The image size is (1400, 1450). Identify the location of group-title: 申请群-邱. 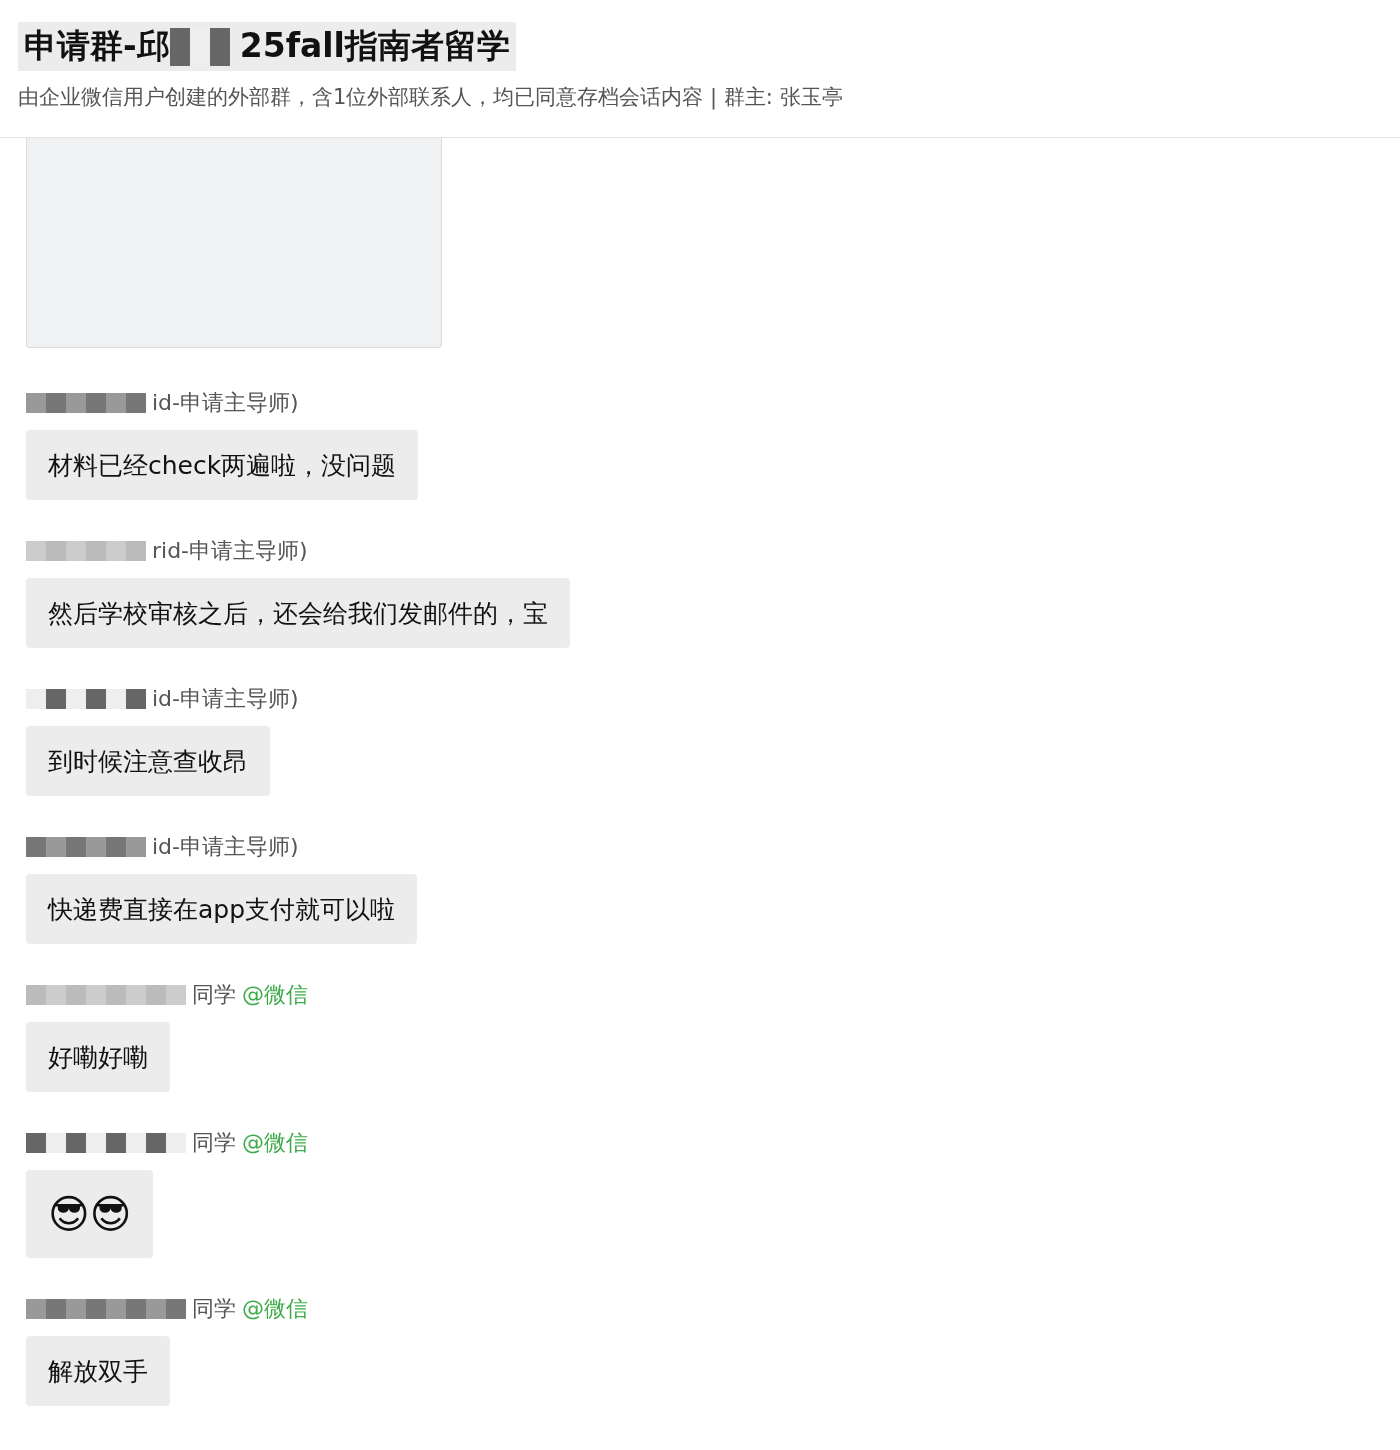
(97, 46).